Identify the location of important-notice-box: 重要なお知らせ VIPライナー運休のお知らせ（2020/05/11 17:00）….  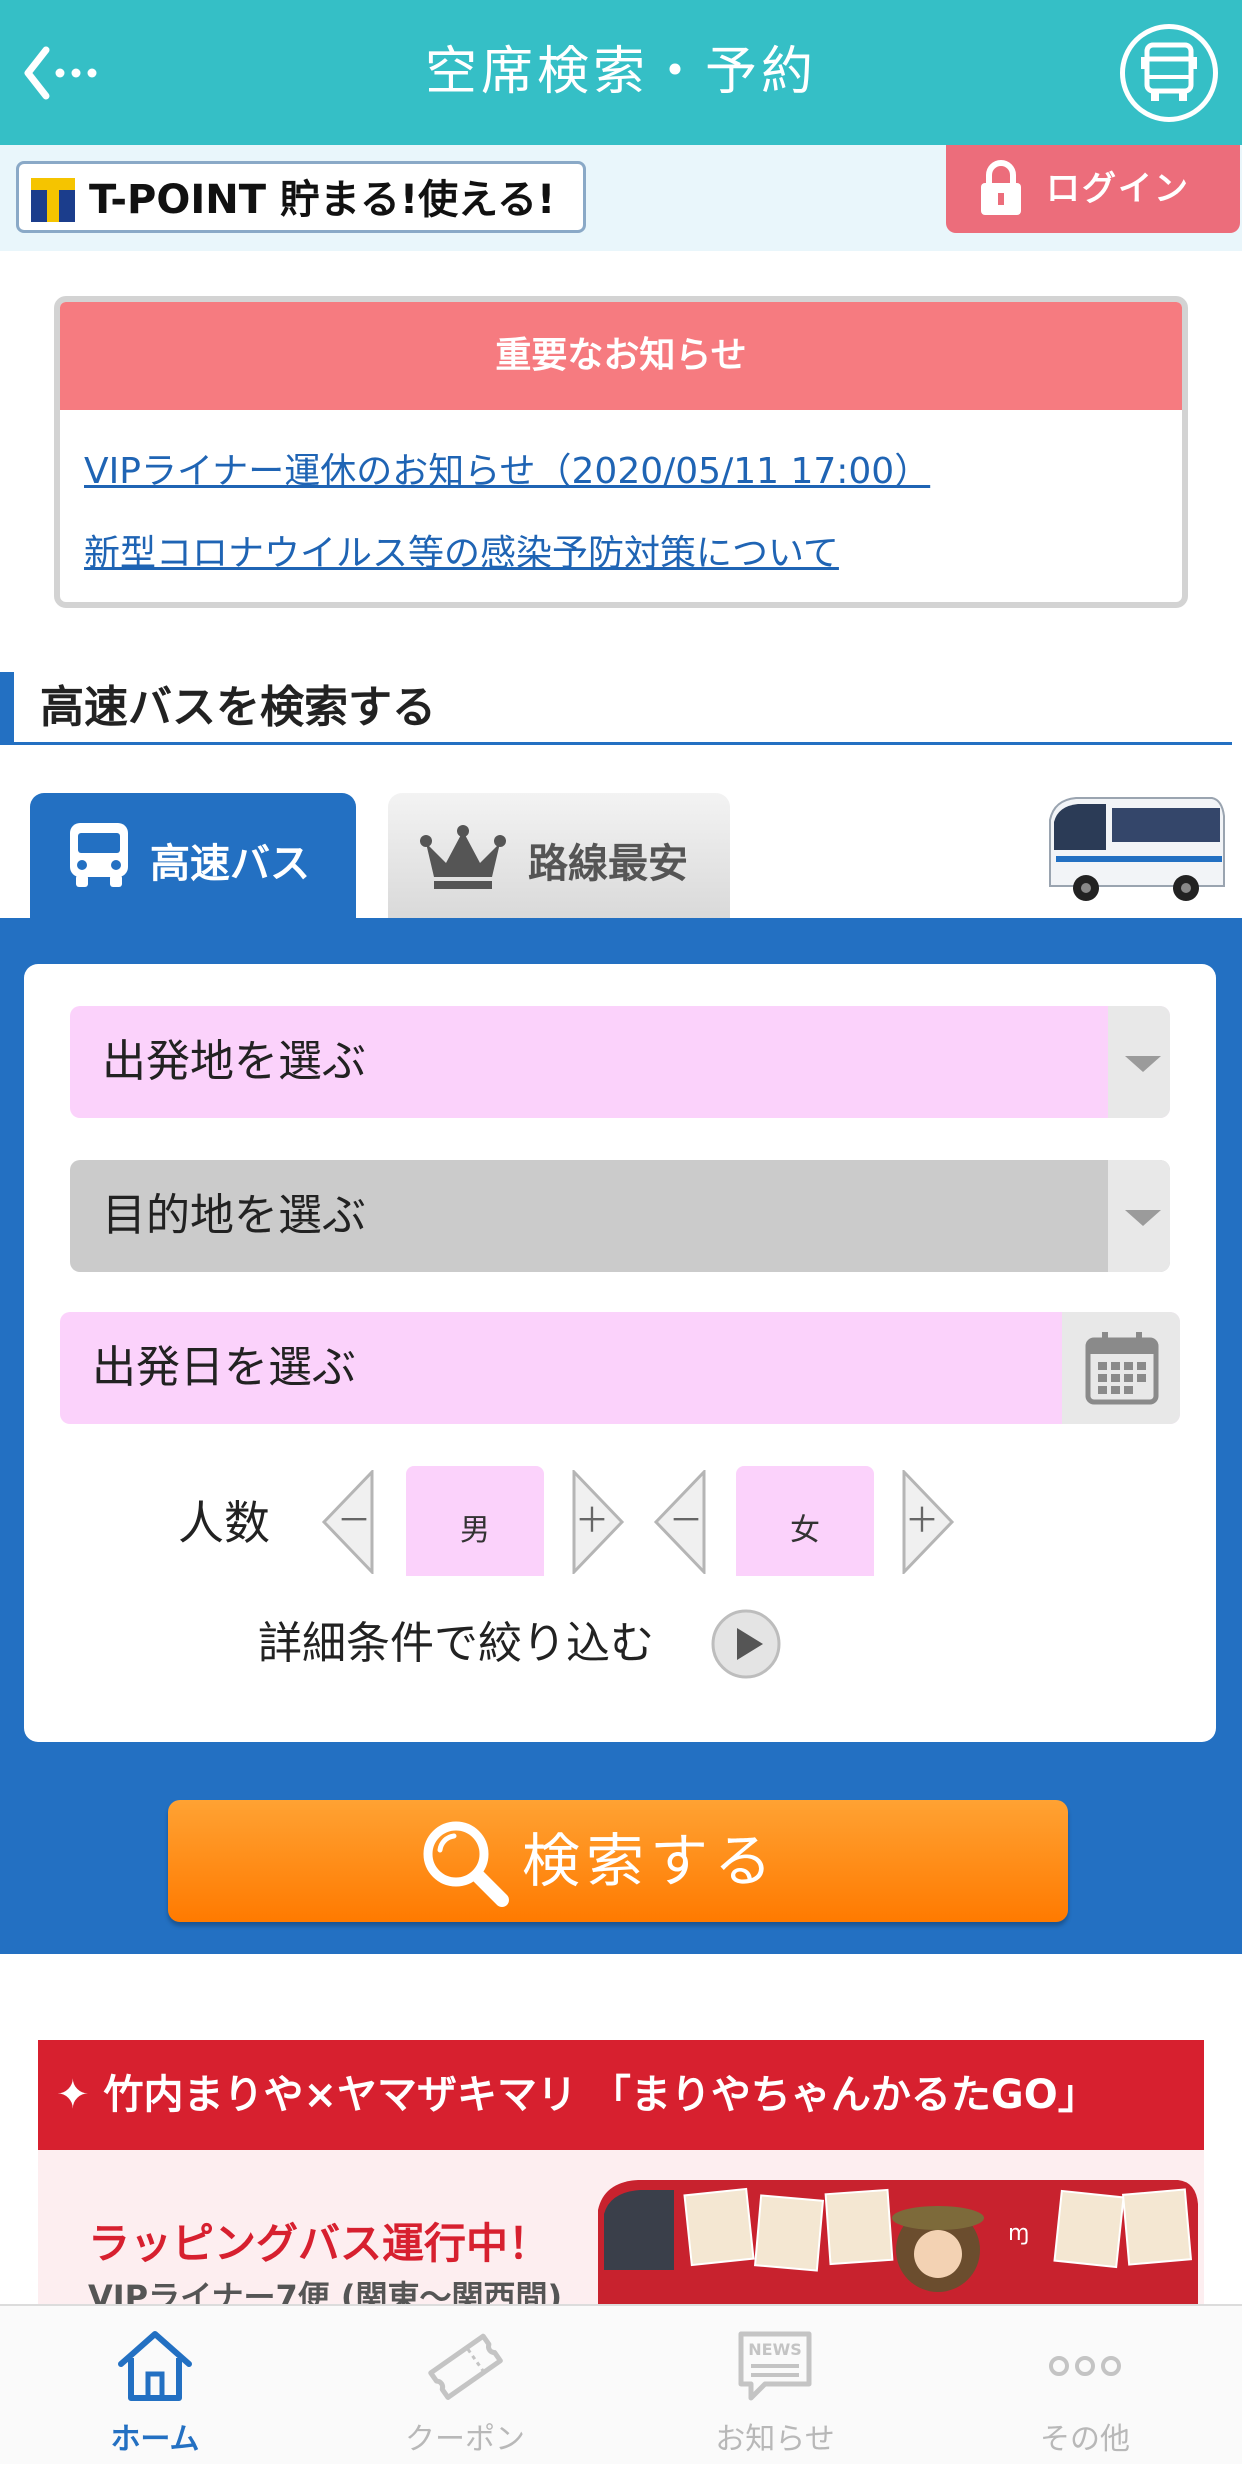
(621, 452).